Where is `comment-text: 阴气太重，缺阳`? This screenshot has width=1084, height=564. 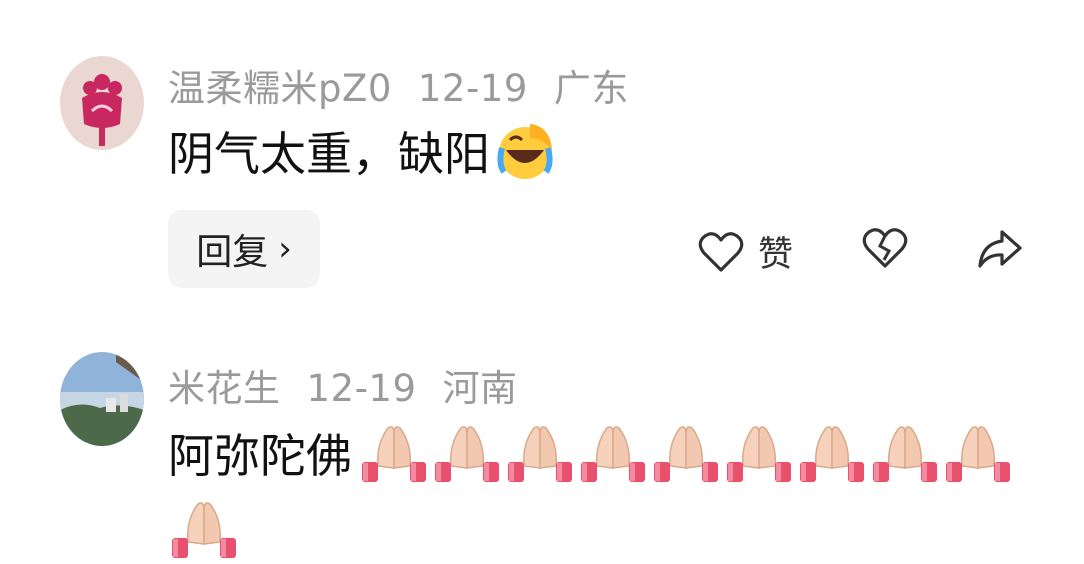
comment-text: 阴气太重，缺阳 is located at coordinates (362, 151).